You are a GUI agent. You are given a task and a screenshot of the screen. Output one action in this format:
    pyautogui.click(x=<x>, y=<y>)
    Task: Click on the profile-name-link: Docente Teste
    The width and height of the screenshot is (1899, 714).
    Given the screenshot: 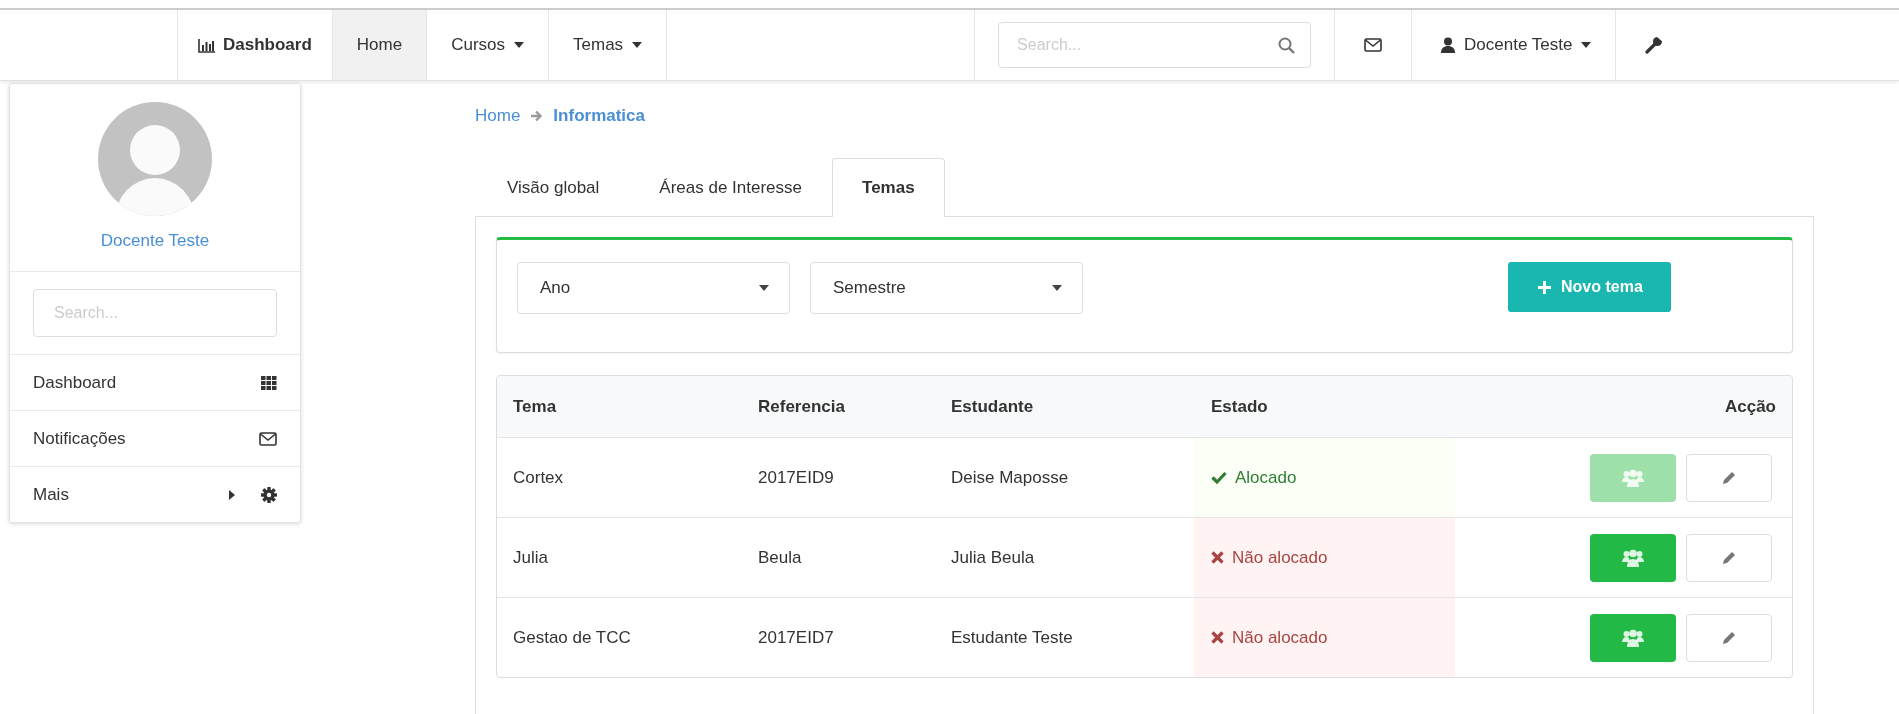 What is the action you would take?
    pyautogui.click(x=155, y=241)
    